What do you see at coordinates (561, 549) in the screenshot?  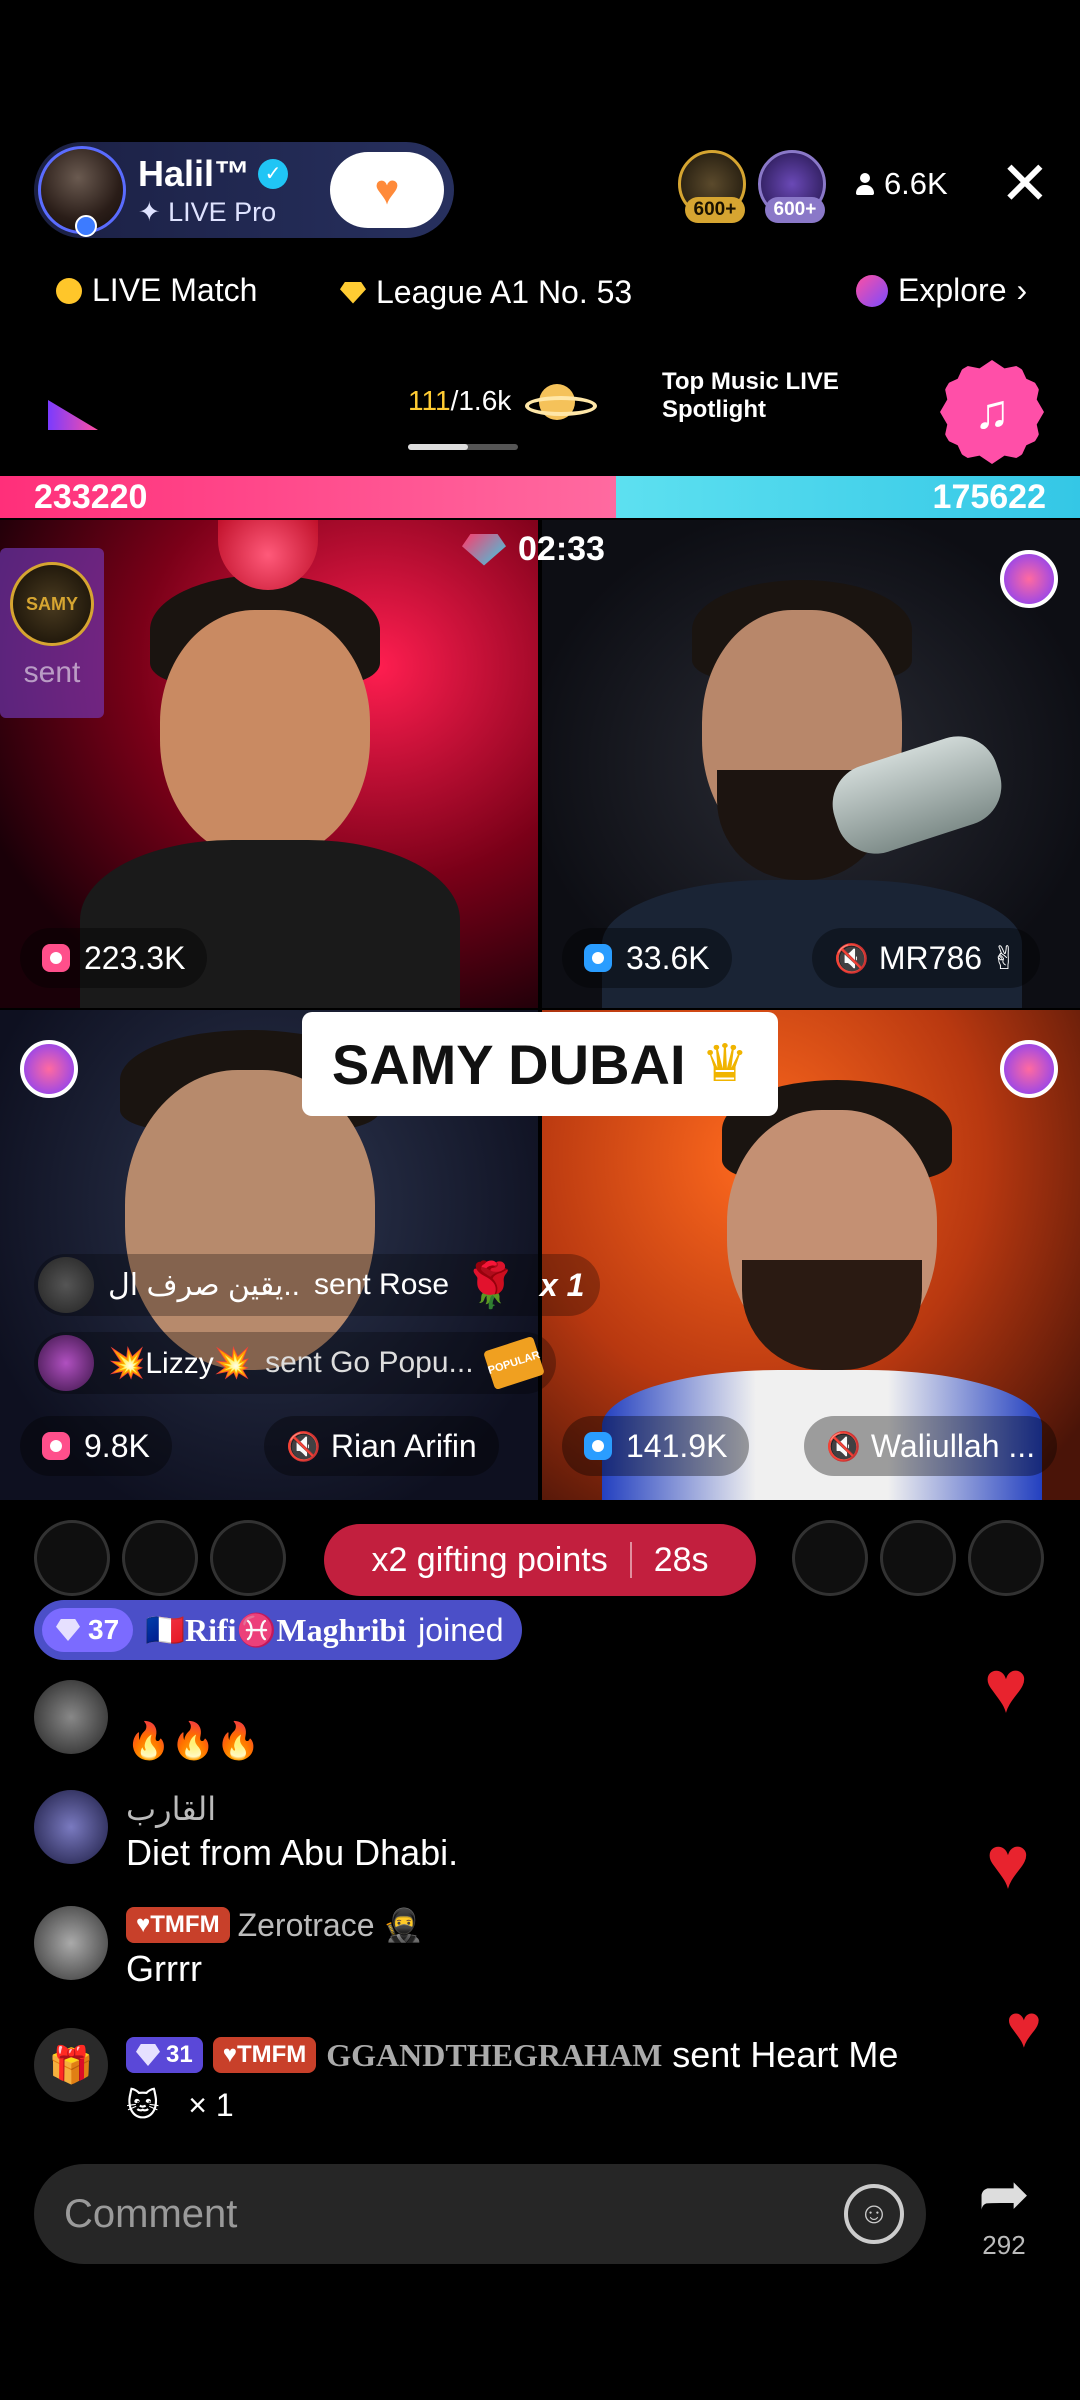 I see `battle-timer-value: 02:33` at bounding box center [561, 549].